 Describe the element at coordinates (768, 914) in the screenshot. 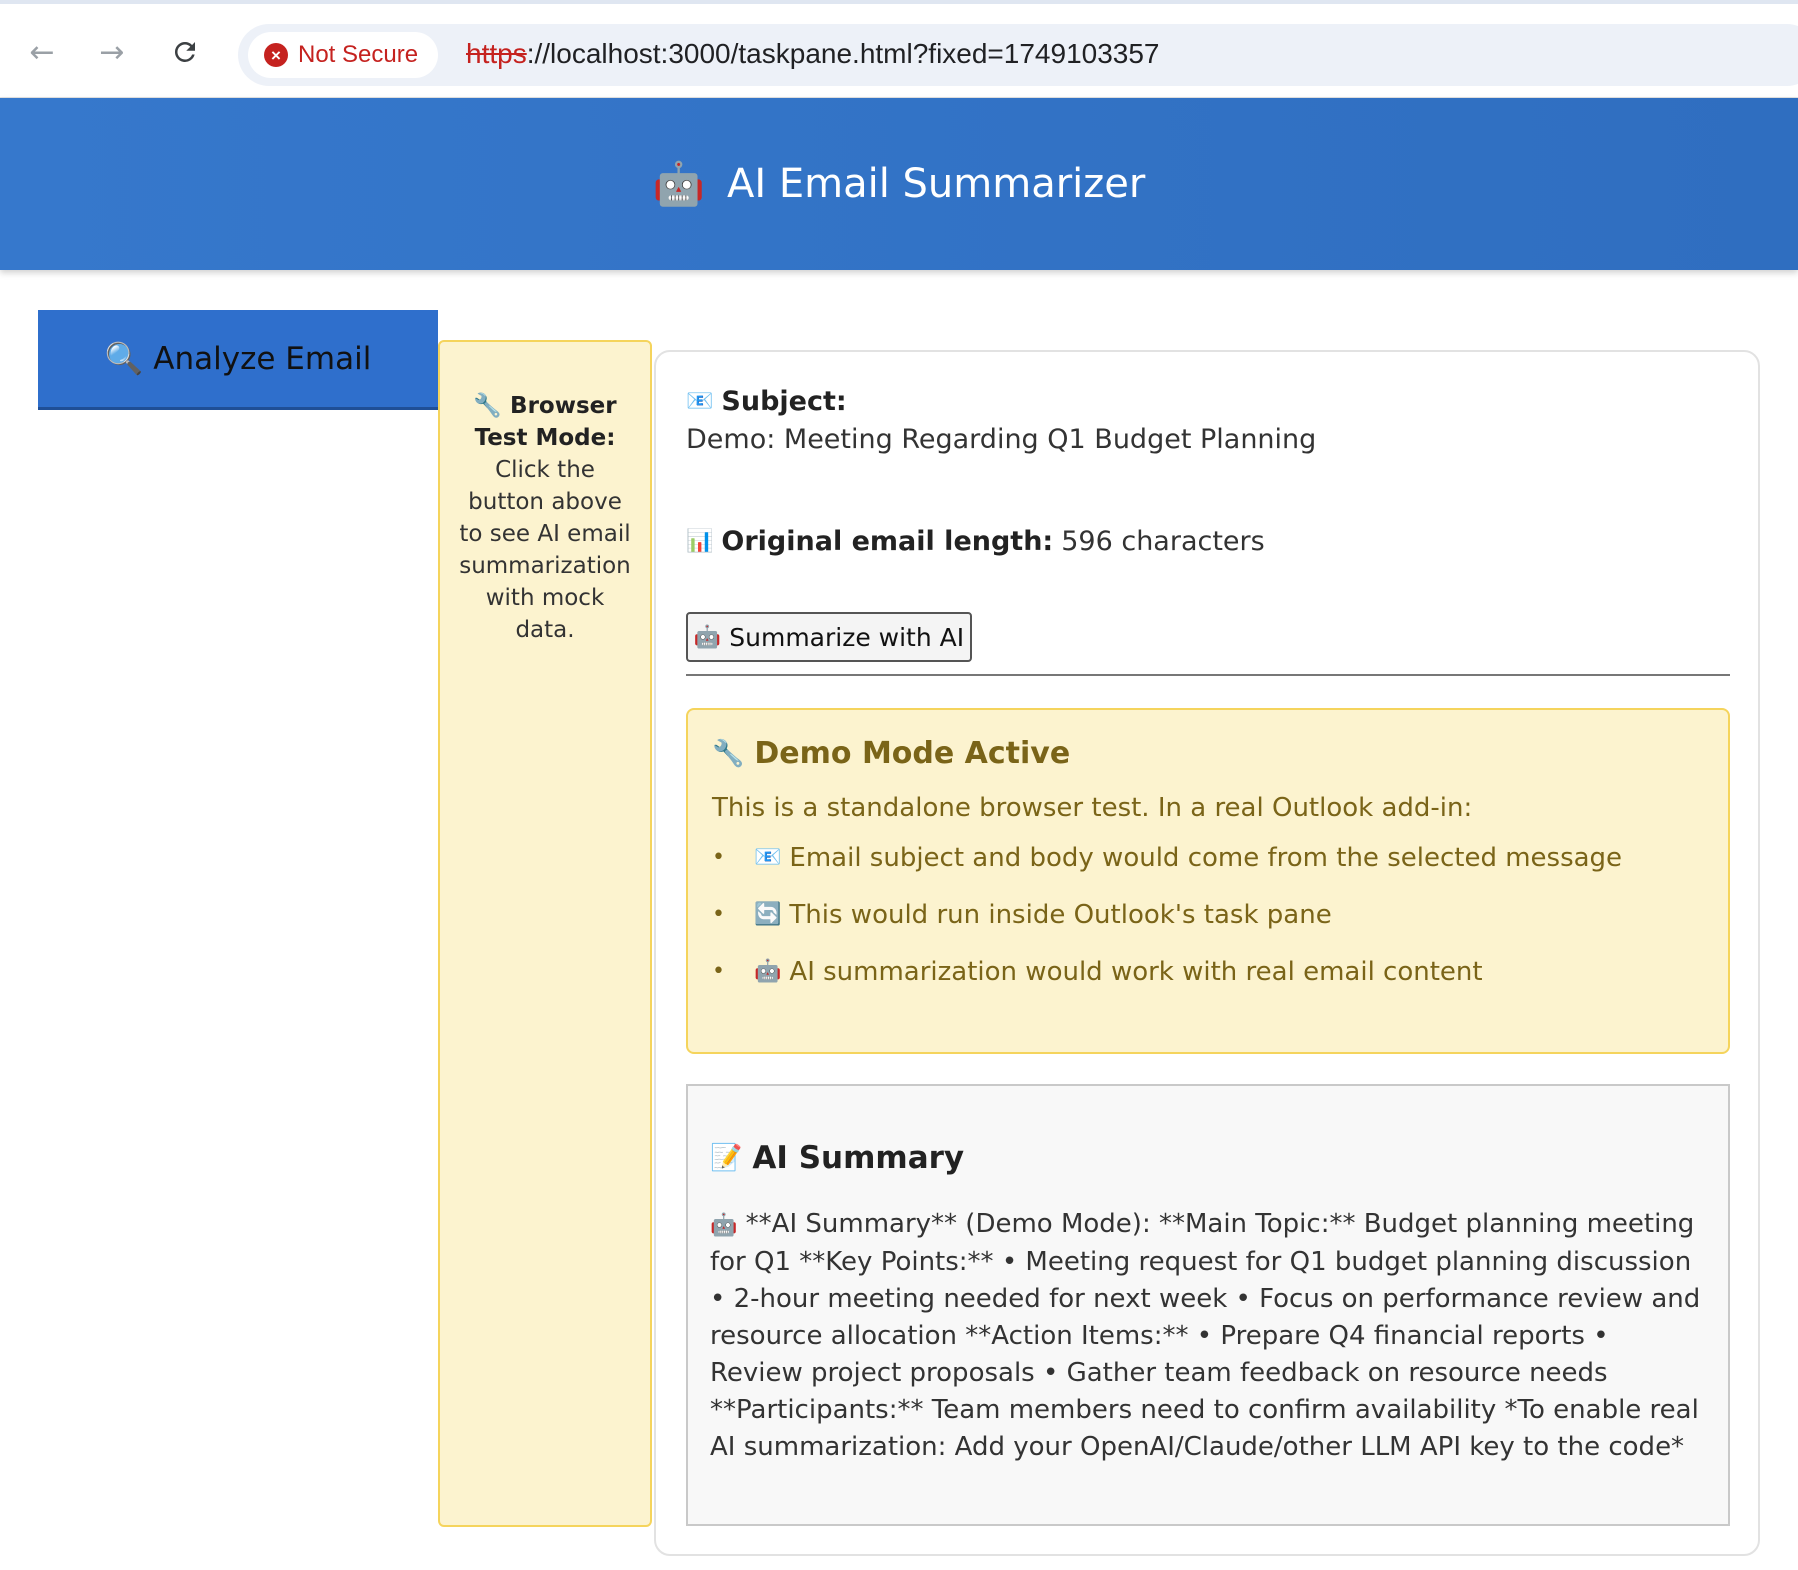

I see `refresh-icon: 🔄` at that location.